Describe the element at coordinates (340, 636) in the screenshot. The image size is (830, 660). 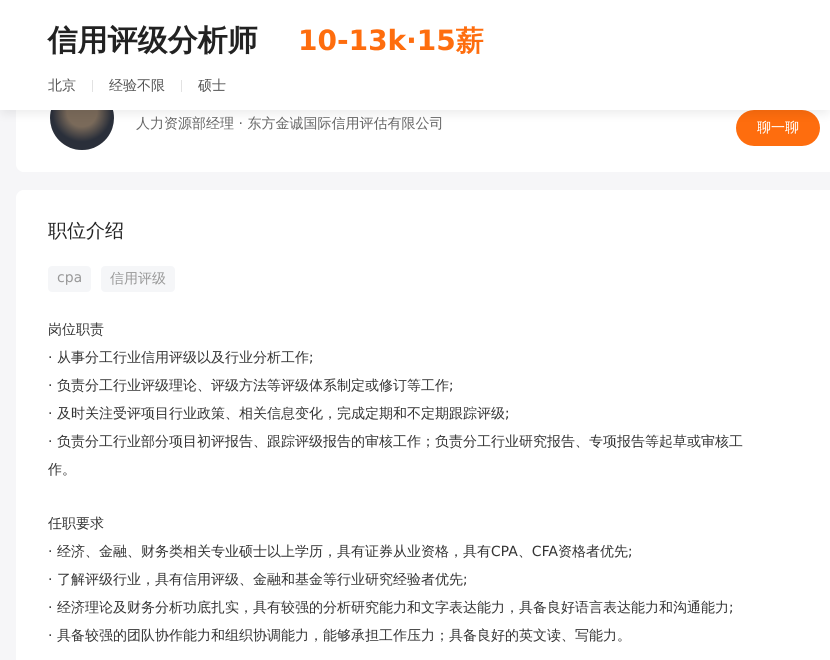
I see `bullet-text: · 具备较强的团队协作能力和组织协调能力，能够承担工作压力；具备良好的英文读、写能力。` at that location.